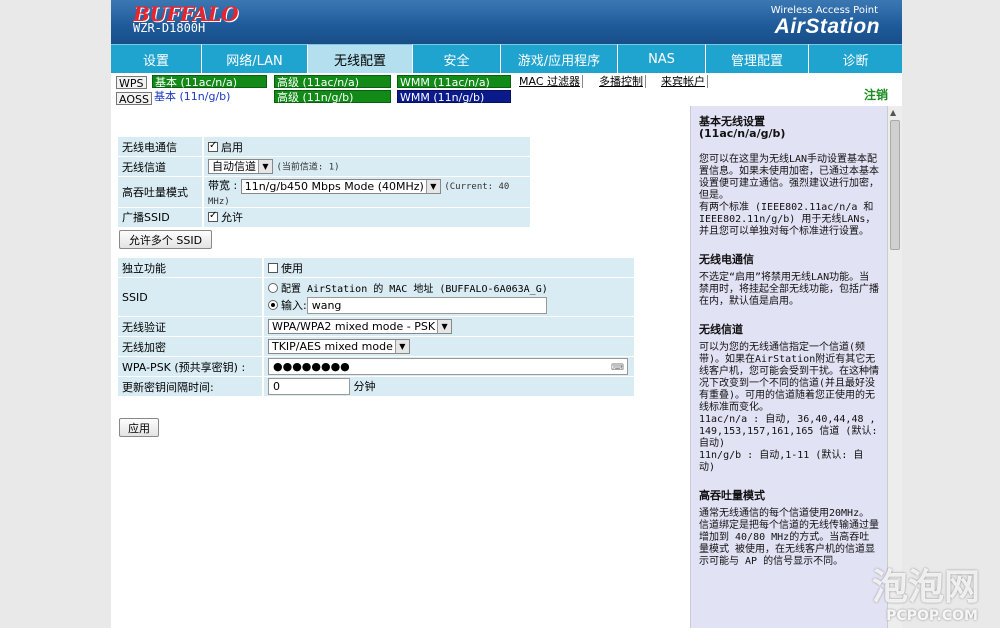 The height and width of the screenshot is (628, 1000). What do you see at coordinates (156, 58) in the screenshot?
I see `tab-setup: 设置` at bounding box center [156, 58].